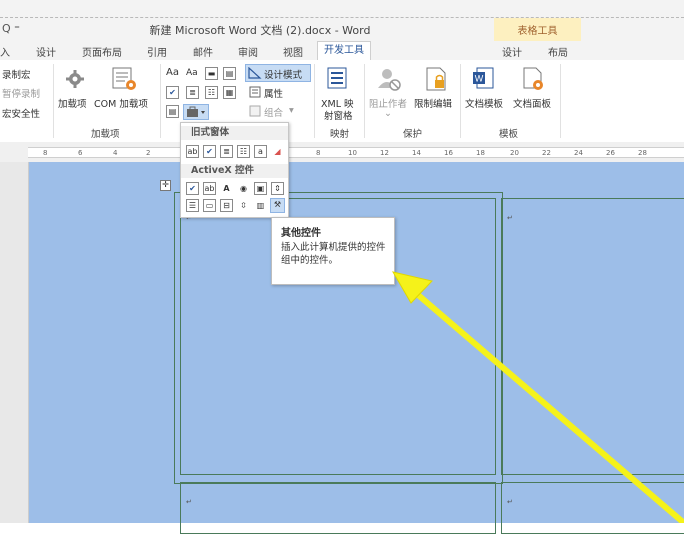 This screenshot has width=684, height=534. I want to click on tab-page-layout: 页面布局, so click(102, 51).